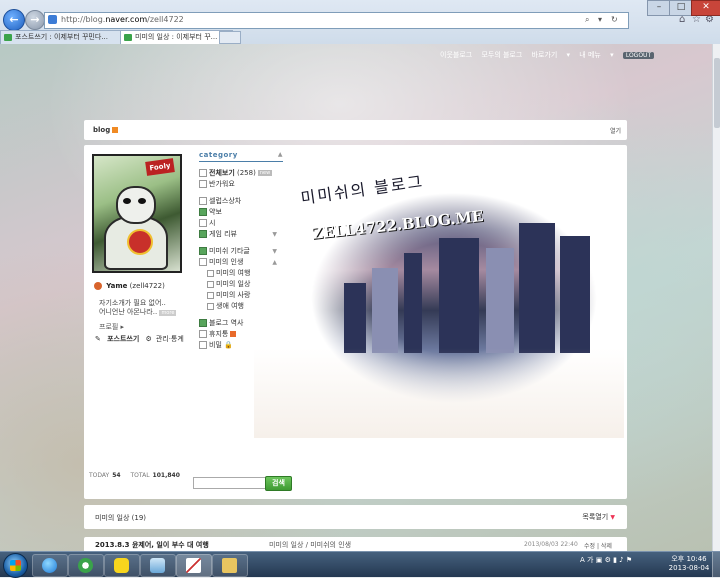 The width and height of the screenshot is (720, 578). What do you see at coordinates (160, 167) in the screenshot?
I see `avatar-logo-tag: Fooly` at bounding box center [160, 167].